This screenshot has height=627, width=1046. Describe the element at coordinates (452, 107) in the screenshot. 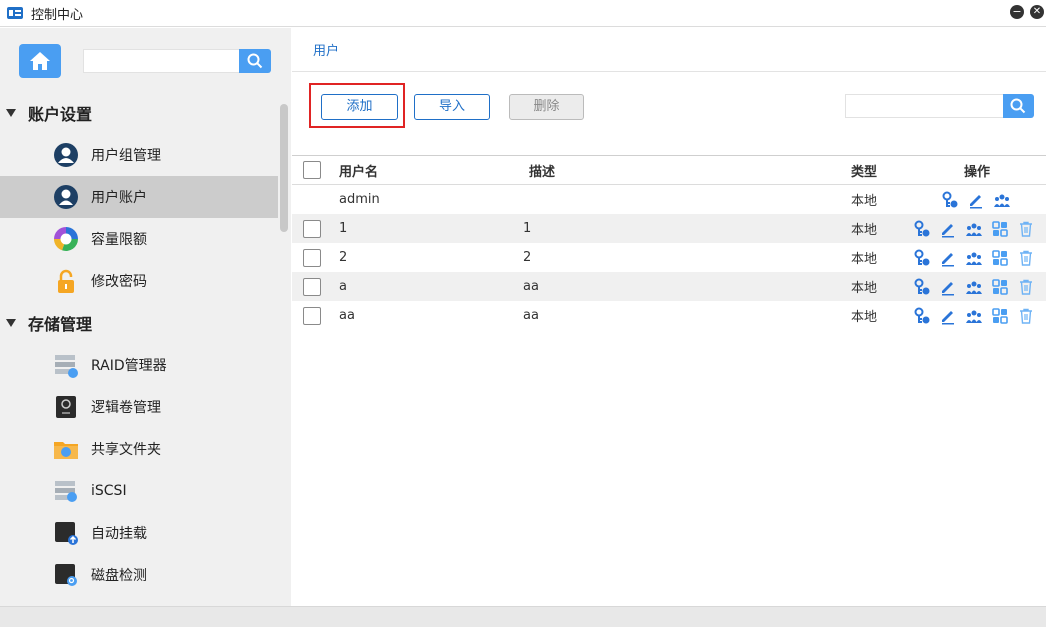

I see `import-button: 导入` at that location.